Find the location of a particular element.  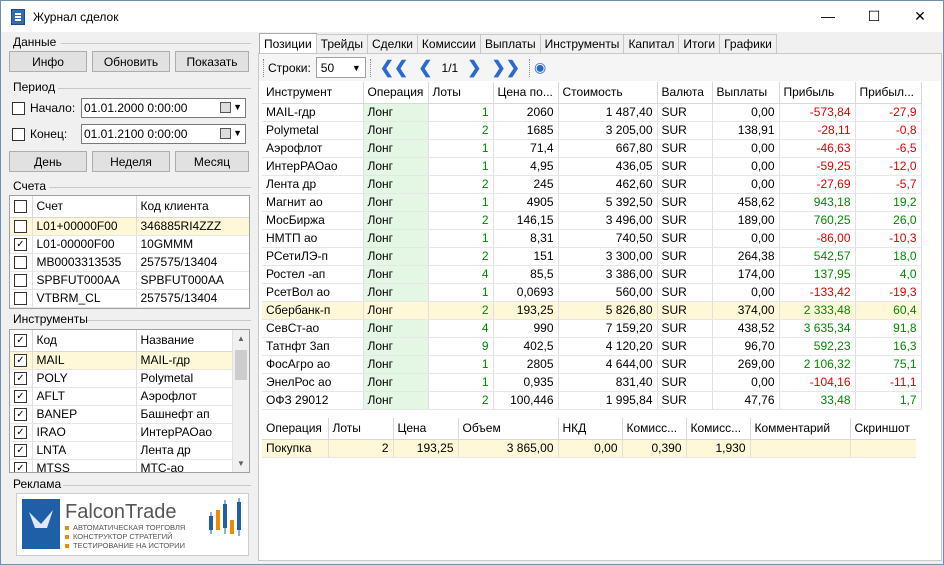

tab-payouts: Выплаты is located at coordinates (510, 43).